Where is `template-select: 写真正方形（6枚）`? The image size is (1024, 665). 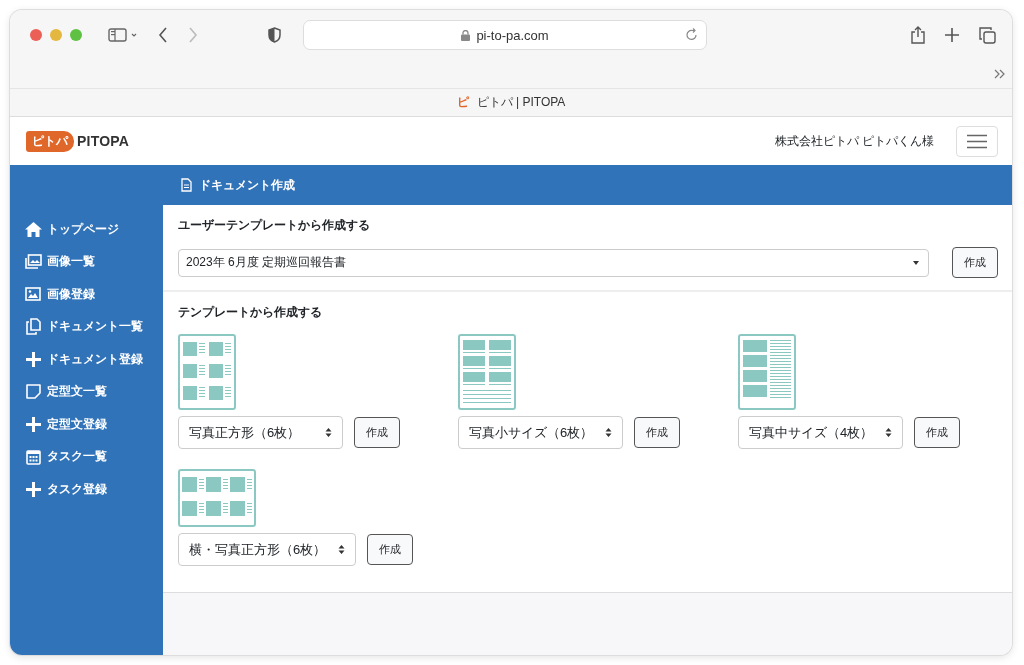 template-select: 写真正方形（6枚） is located at coordinates (260, 432).